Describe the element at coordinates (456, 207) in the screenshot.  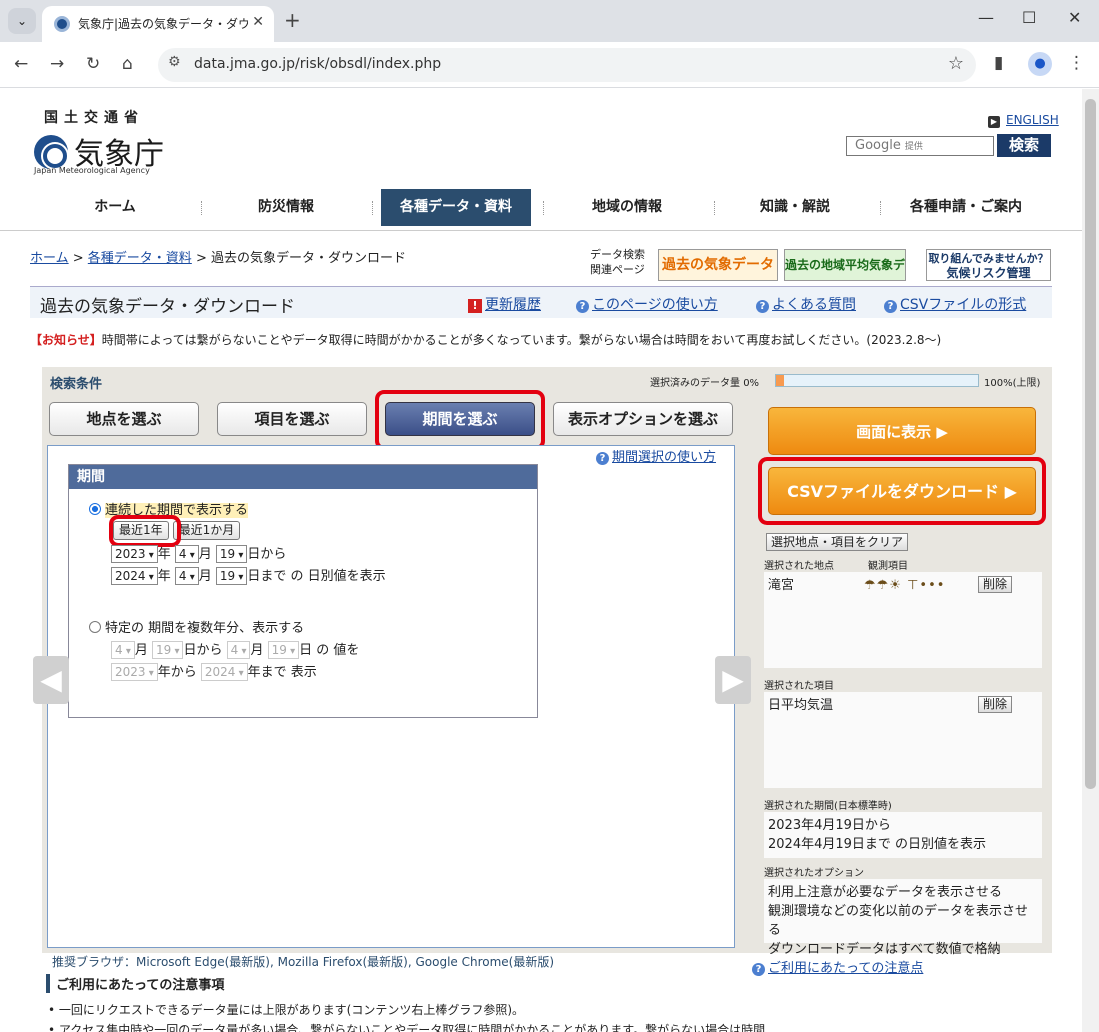
I see `nav-data: 各種データ・資料` at that location.